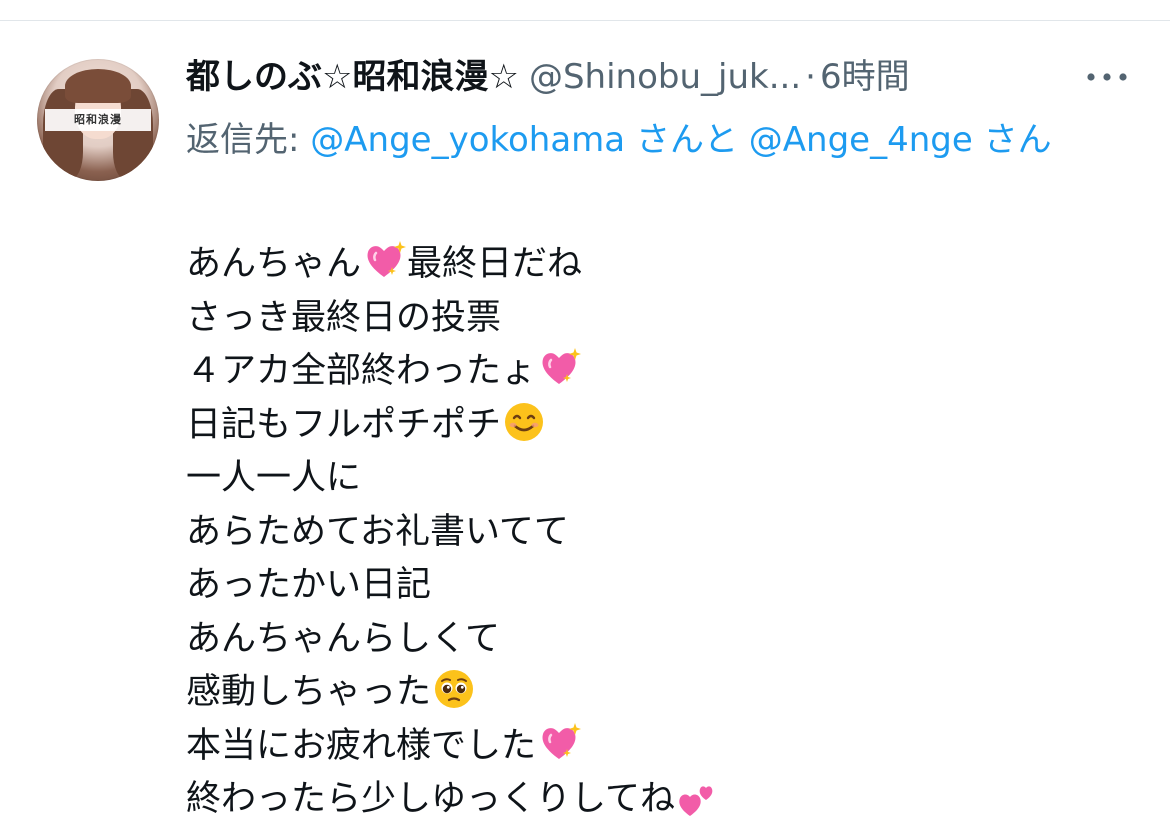 The width and height of the screenshot is (1170, 832). Describe the element at coordinates (352, 77) in the screenshot. I see `display-name: 都しのぶ☆昭和浪漫☆` at that location.